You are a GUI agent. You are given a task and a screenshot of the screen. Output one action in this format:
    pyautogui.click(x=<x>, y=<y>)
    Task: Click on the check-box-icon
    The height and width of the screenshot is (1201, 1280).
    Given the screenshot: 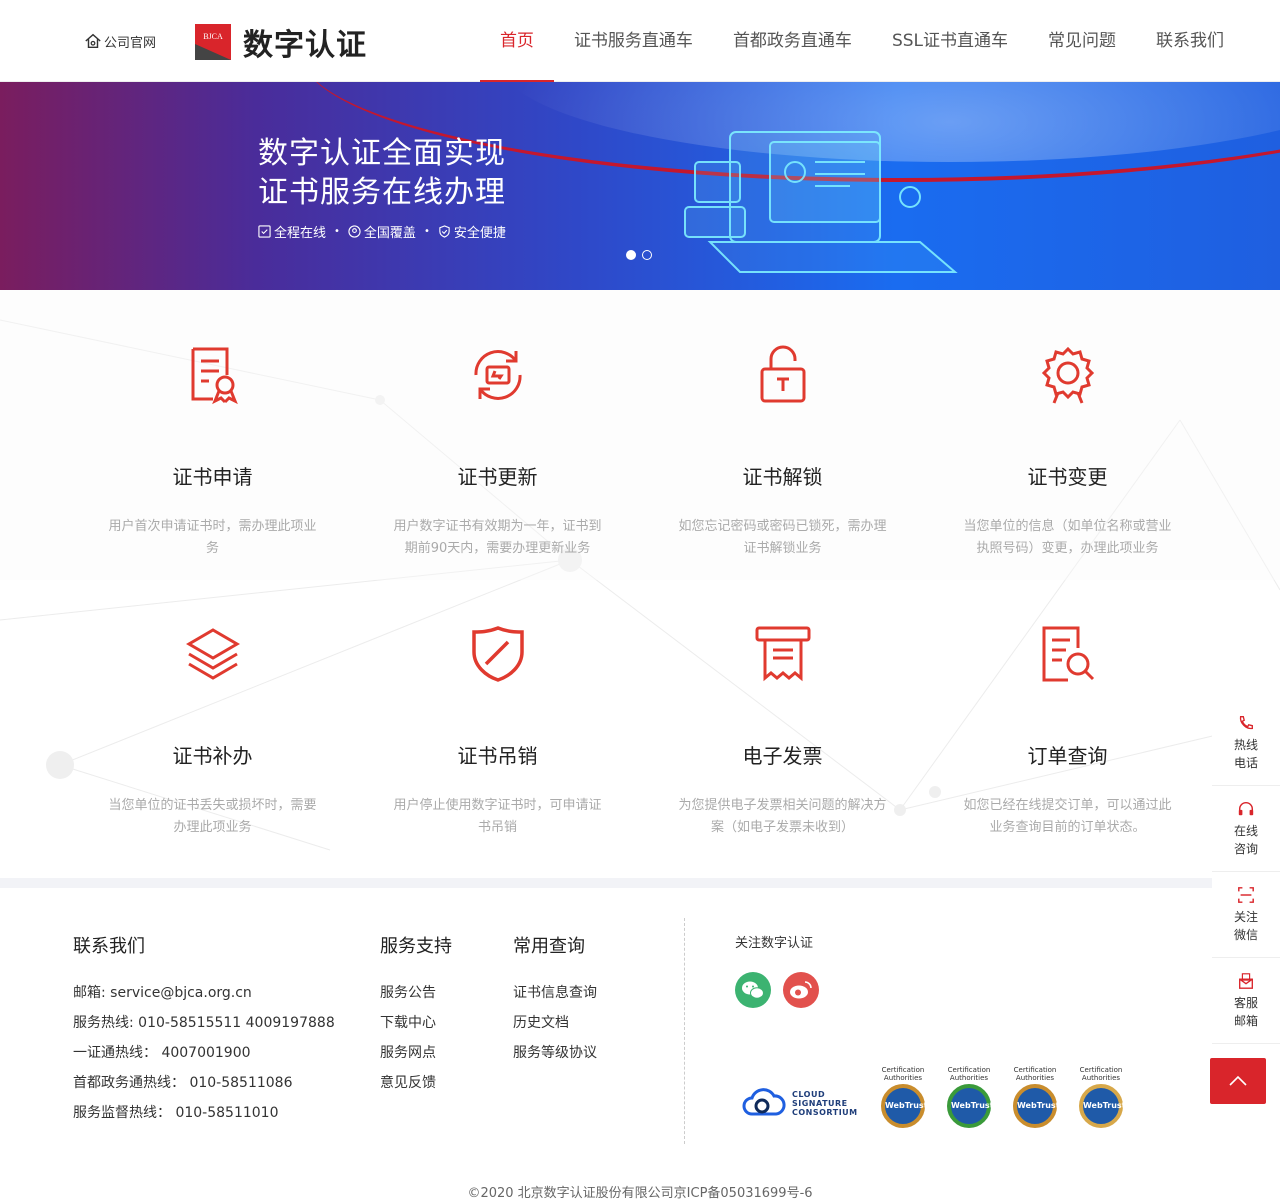 What is the action you would take?
    pyautogui.click(x=264, y=231)
    